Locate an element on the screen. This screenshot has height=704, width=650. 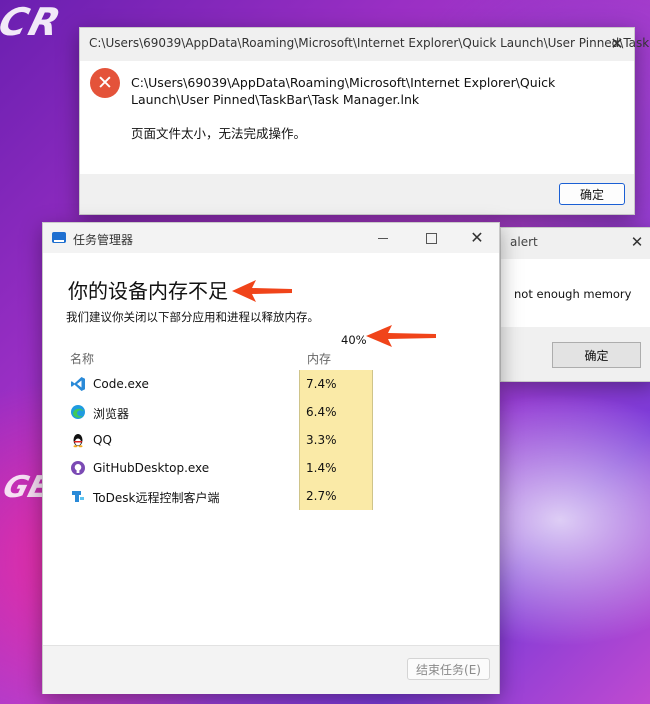
process-memory: 6.4% is located at coordinates (321, 412).